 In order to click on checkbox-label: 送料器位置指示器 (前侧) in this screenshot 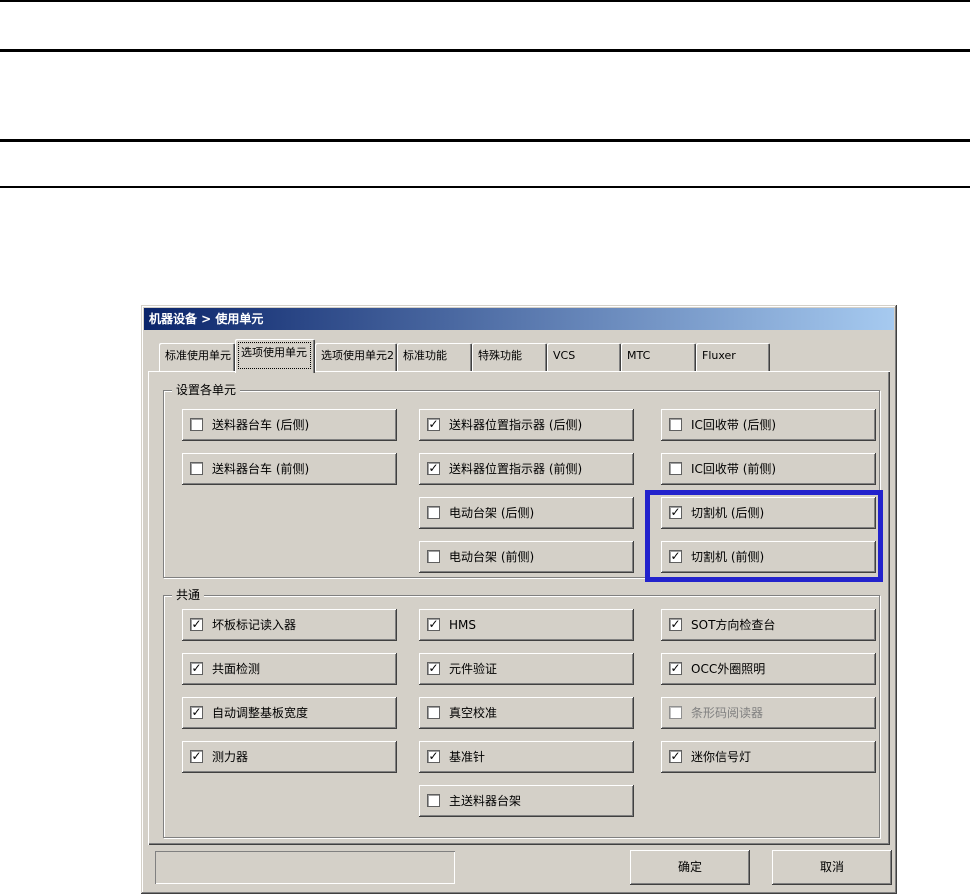, I will do `click(516, 469)`.